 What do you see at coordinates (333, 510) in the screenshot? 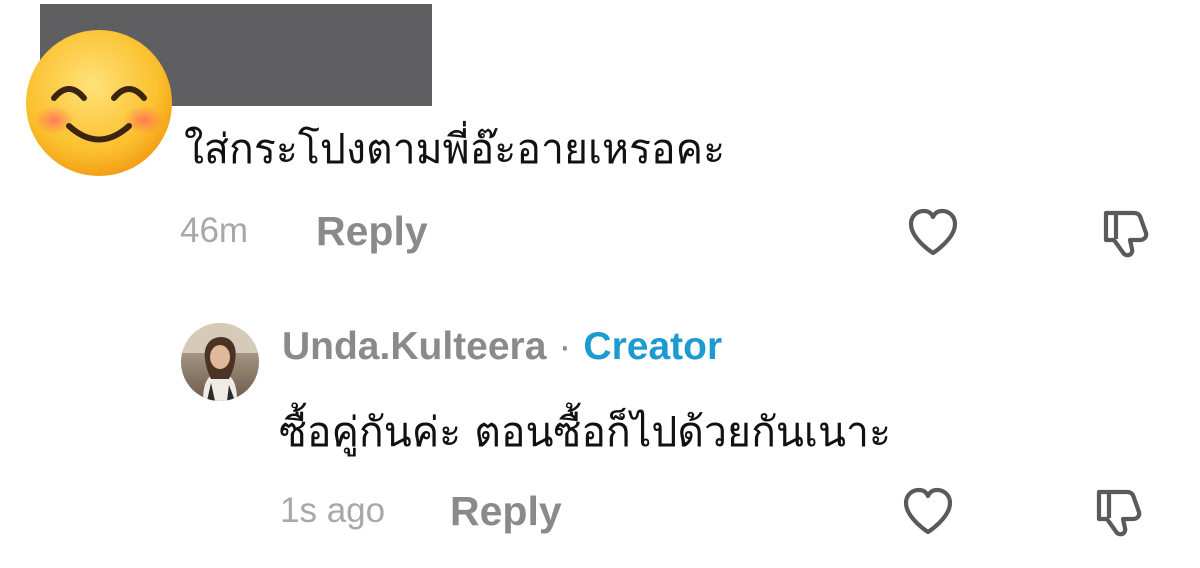
I see `reply-timestamp: 1s ago` at bounding box center [333, 510].